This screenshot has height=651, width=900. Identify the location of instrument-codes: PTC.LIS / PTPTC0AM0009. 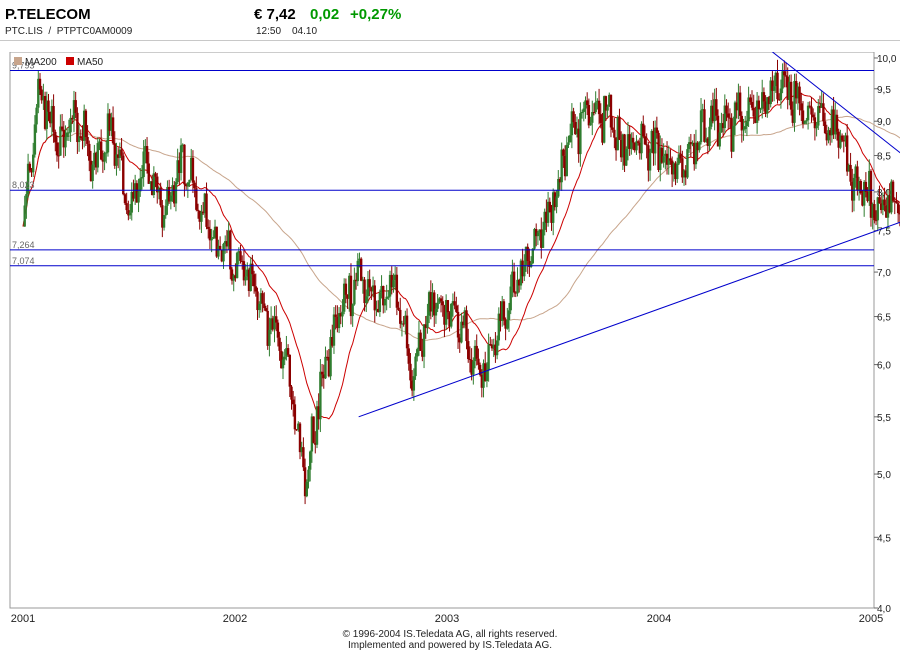
(68, 31).